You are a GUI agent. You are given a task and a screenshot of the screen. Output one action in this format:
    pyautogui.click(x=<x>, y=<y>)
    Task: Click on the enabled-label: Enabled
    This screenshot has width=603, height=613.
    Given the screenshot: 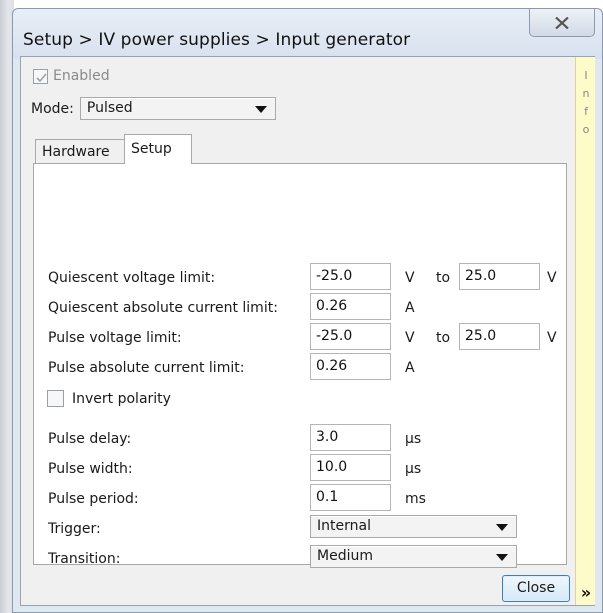 What is the action you would take?
    pyautogui.click(x=81, y=76)
    